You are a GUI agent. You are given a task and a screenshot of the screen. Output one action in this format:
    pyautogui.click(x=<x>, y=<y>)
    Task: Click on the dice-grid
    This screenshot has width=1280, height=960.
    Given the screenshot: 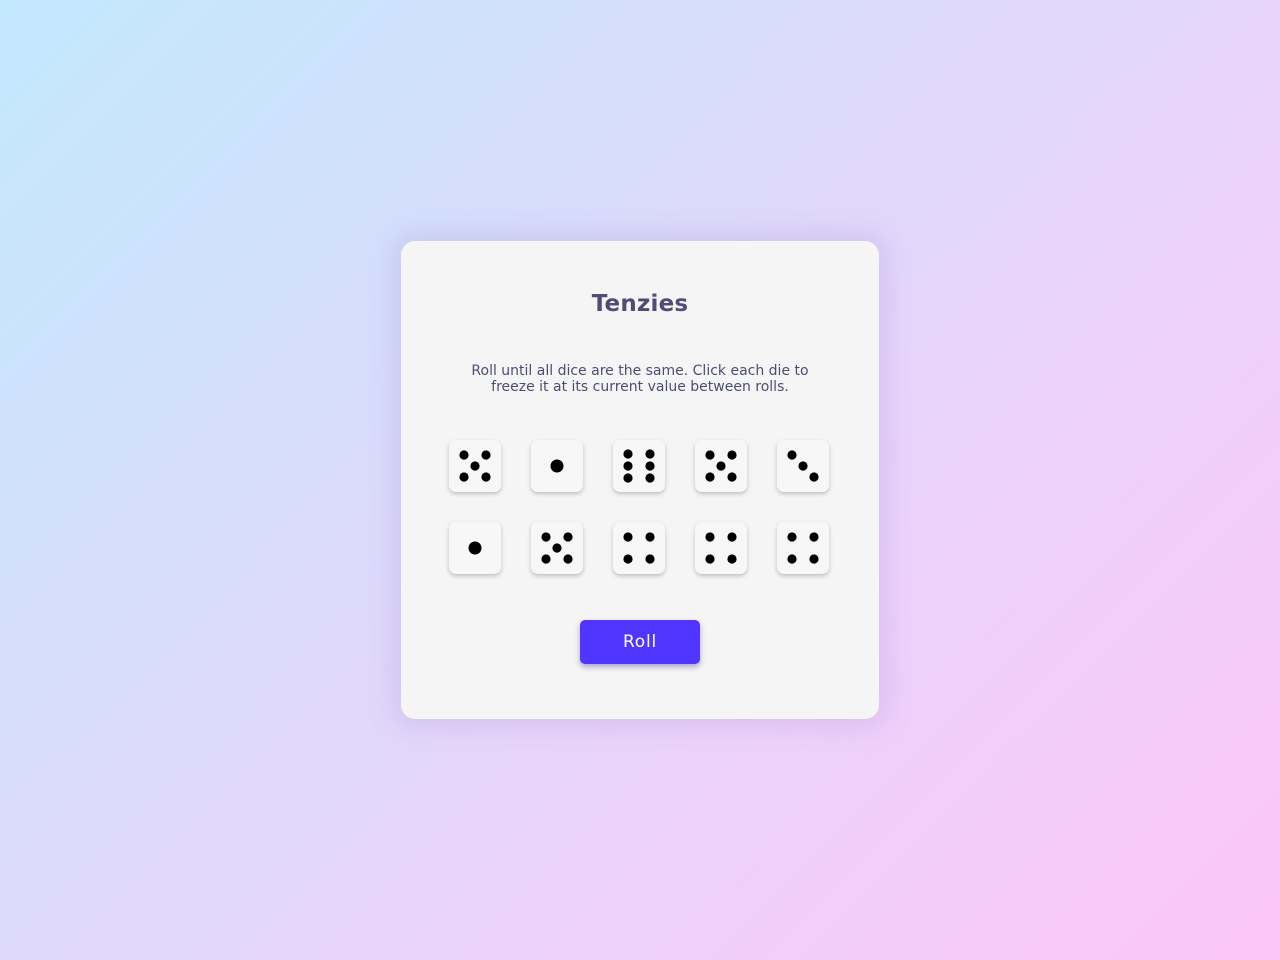 What is the action you would take?
    pyautogui.click(x=640, y=507)
    